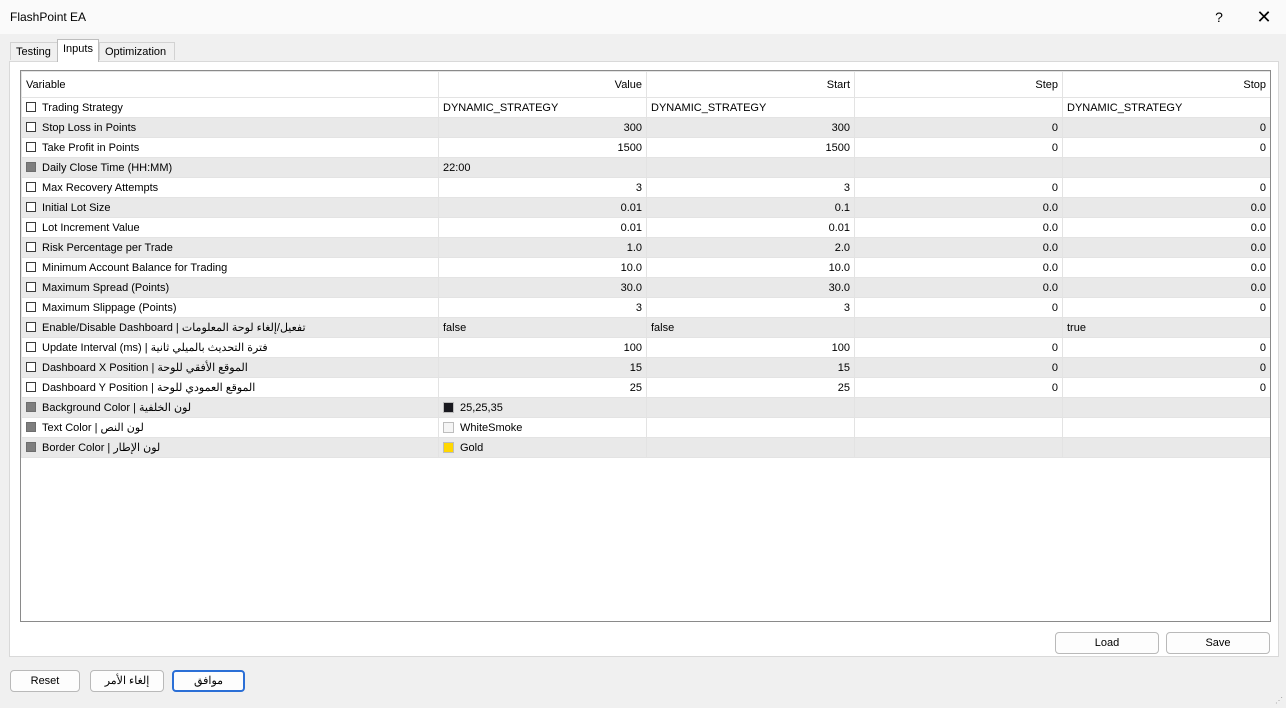 The width and height of the screenshot is (1286, 708). I want to click on table-row: Maximum Spread (Points) 30.0 30.0 0.0 0.0, so click(645, 287).